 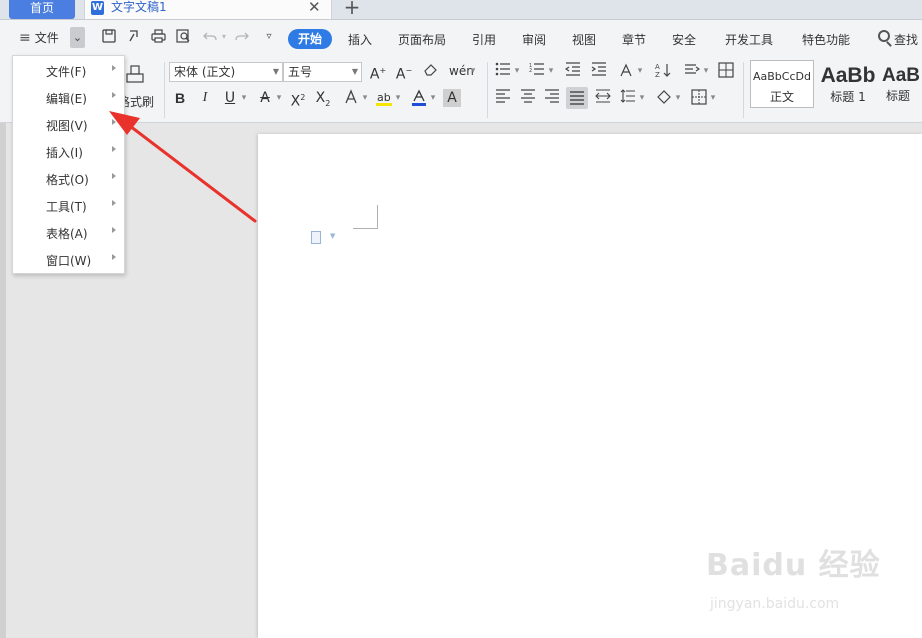 I want to click on search-icon, so click(x=884, y=36).